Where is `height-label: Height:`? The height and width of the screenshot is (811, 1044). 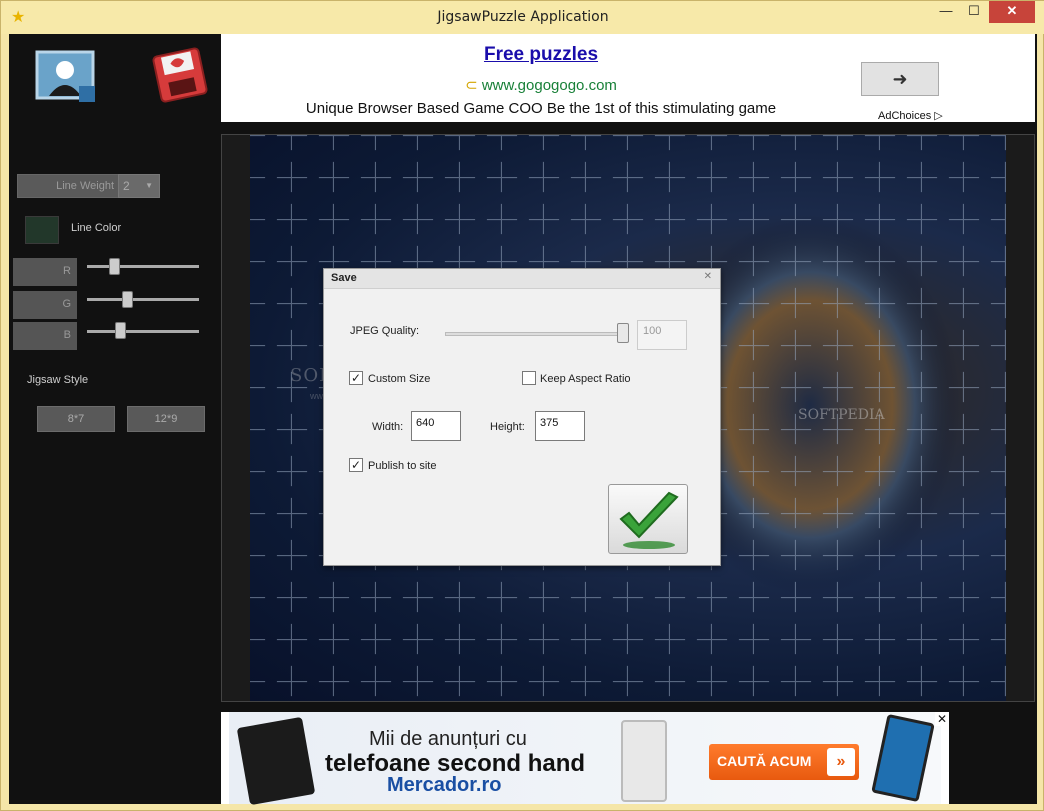
height-label: Height: is located at coordinates (507, 427).